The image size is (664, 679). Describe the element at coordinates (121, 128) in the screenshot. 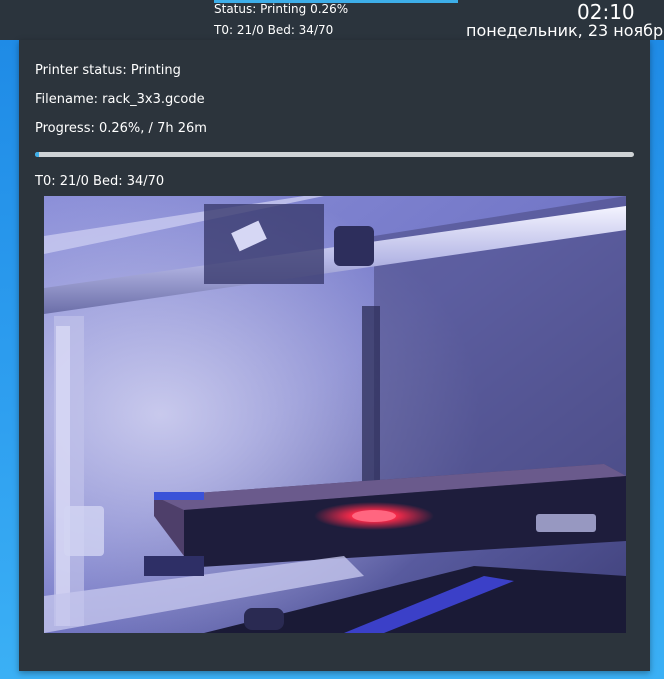

I see `progress-label: Progress: 0.26%, / 7h 26m` at that location.